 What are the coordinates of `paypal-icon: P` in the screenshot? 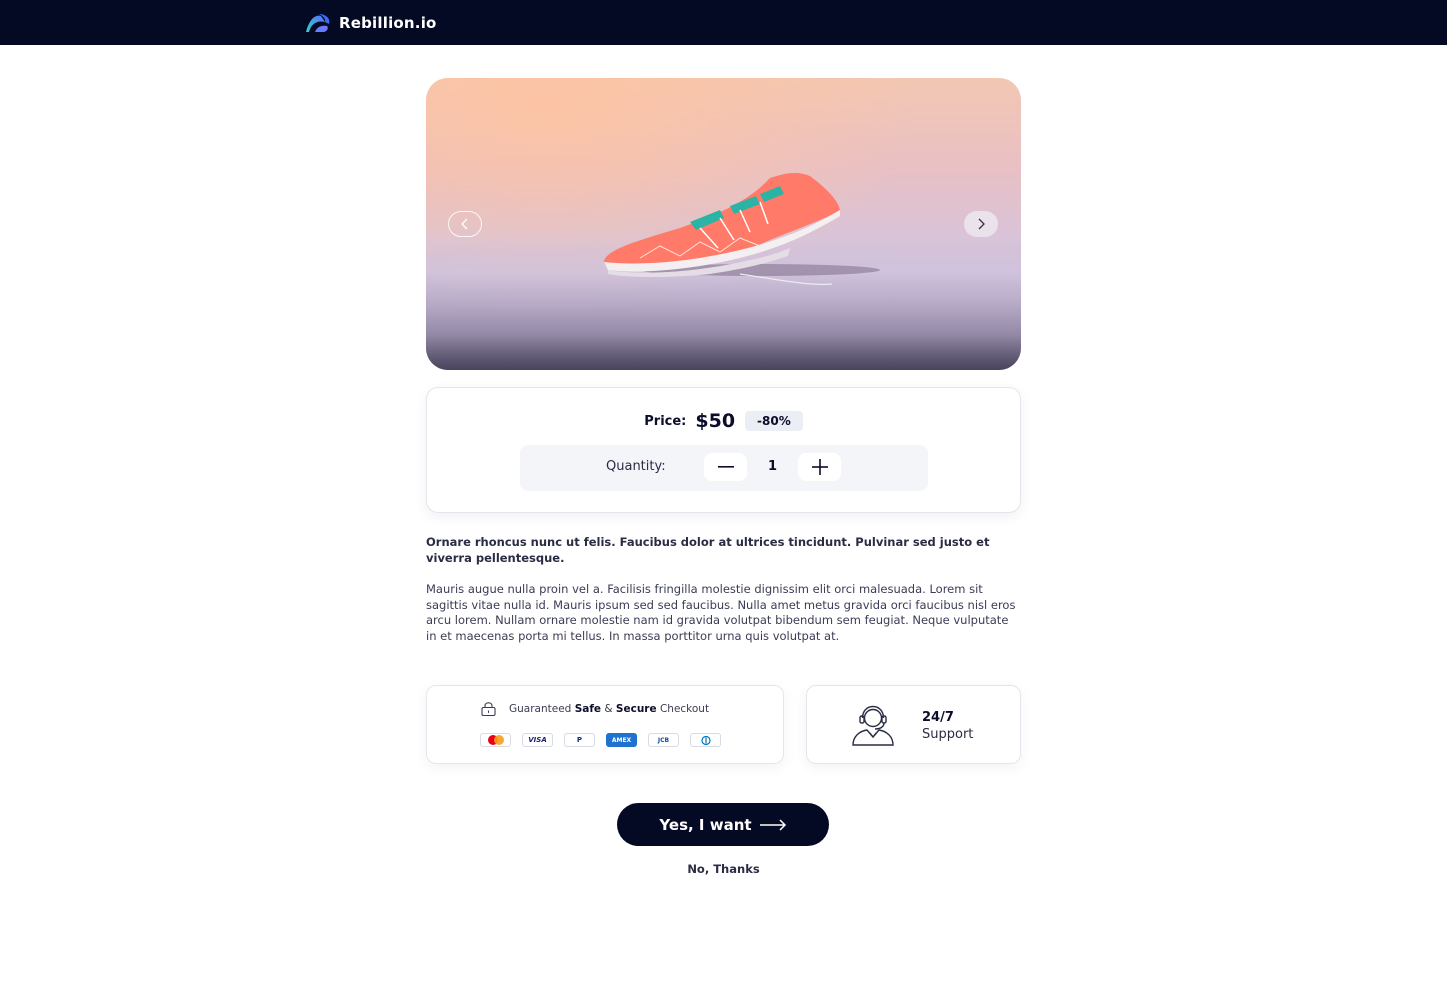 It's located at (579, 740).